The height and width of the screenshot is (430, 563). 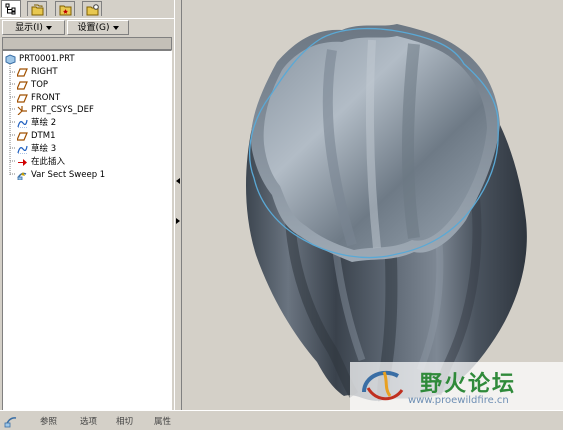 What do you see at coordinates (88, 421) in the screenshot?
I see `tab-options: 选项` at bounding box center [88, 421].